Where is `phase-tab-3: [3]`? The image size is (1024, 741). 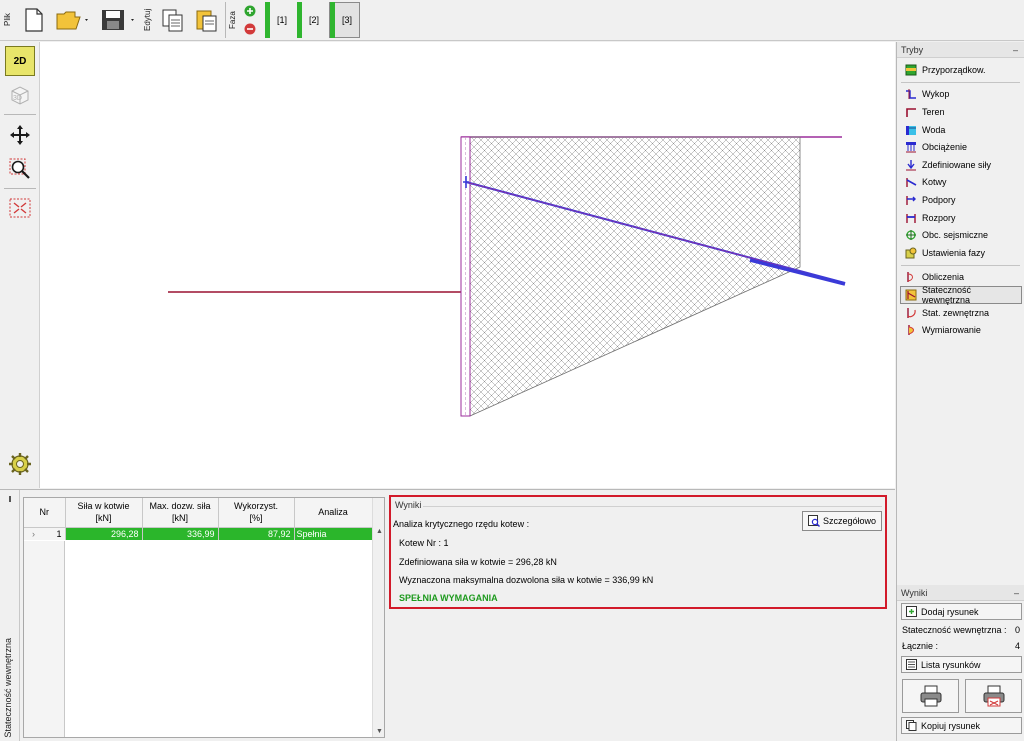 phase-tab-3: [3] is located at coordinates (344, 20).